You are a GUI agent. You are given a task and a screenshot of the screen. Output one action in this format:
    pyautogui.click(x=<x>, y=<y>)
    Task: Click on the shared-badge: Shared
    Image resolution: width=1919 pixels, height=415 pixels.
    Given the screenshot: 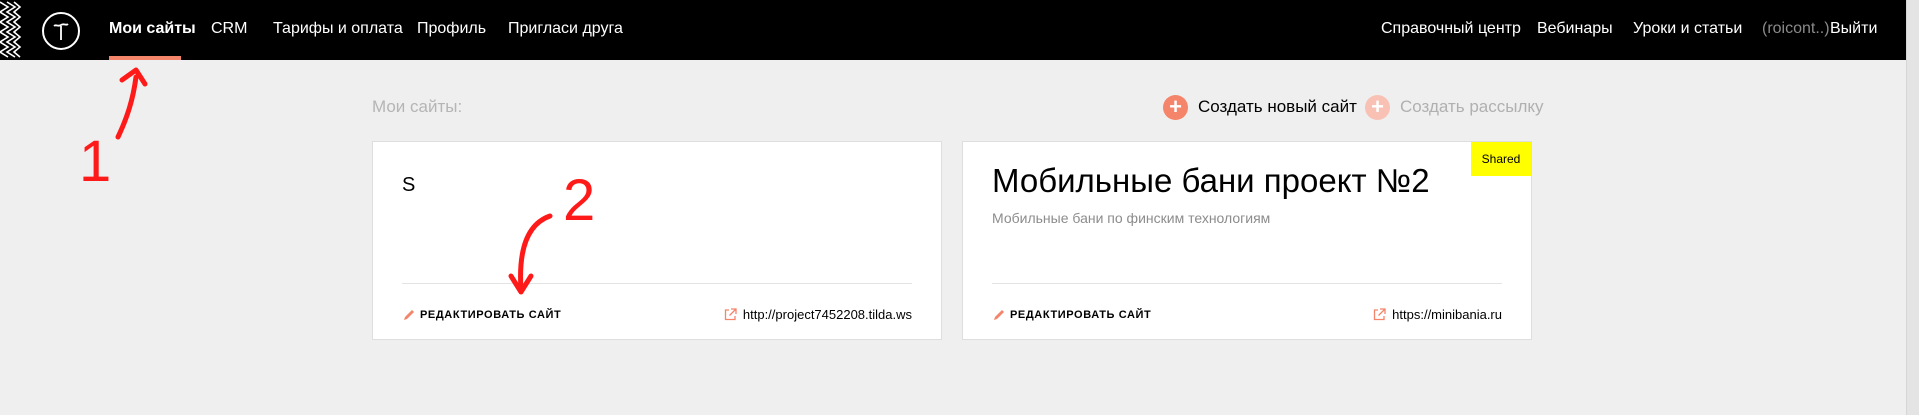 What is the action you would take?
    pyautogui.click(x=1501, y=159)
    